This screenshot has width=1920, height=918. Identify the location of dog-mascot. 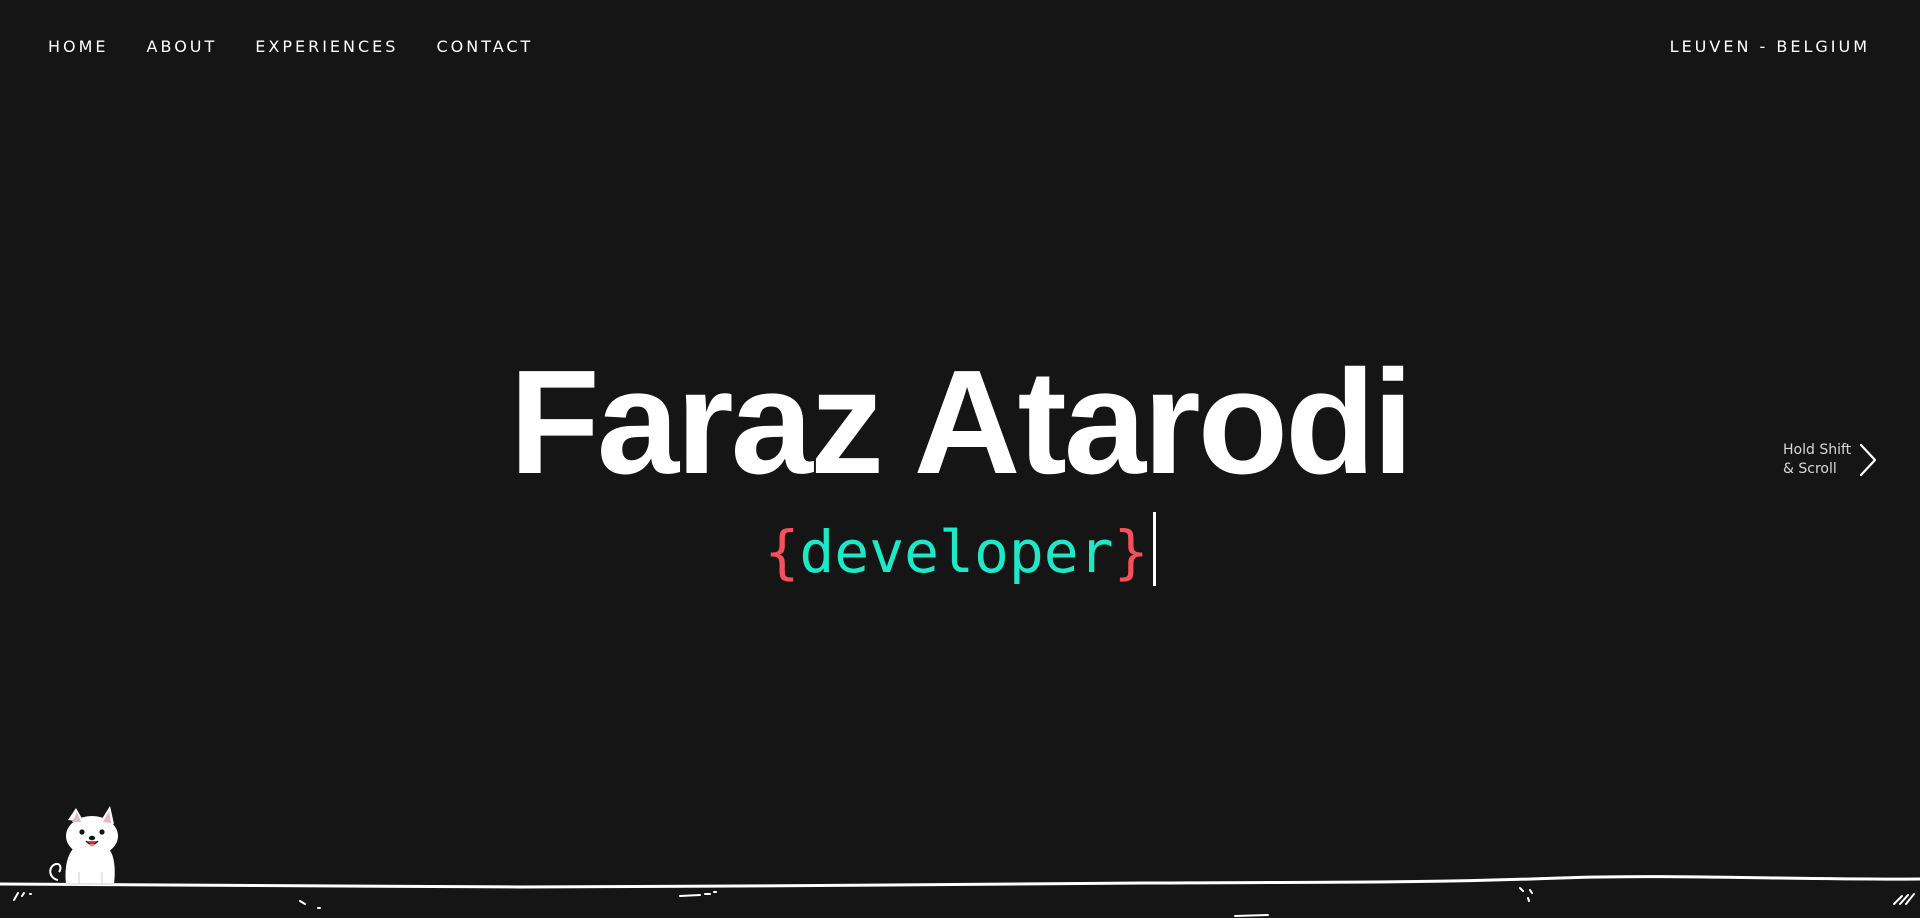
(83, 845).